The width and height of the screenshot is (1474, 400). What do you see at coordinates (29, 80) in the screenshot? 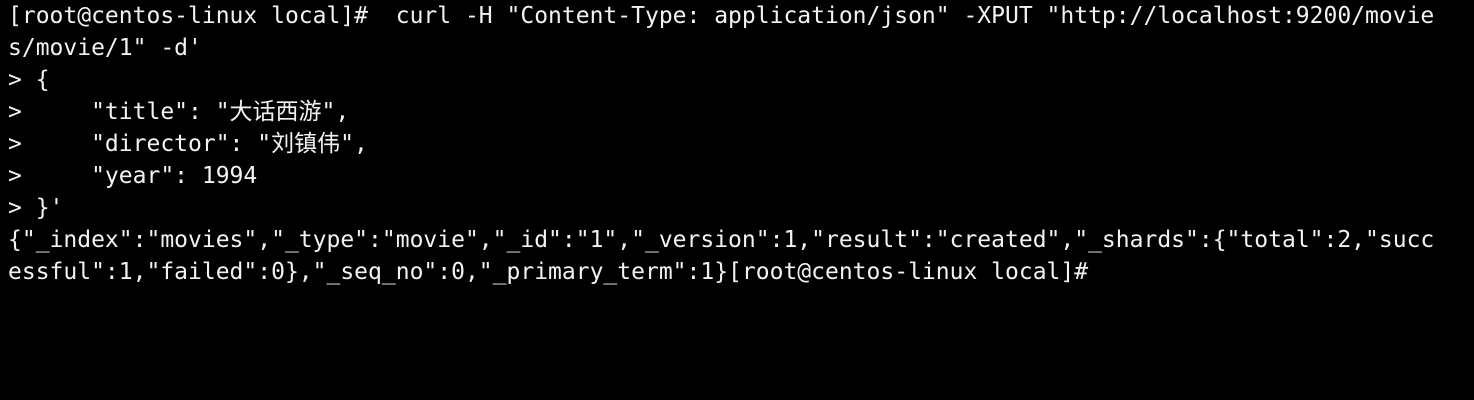
I see `terminal-line-json-open: > {` at bounding box center [29, 80].